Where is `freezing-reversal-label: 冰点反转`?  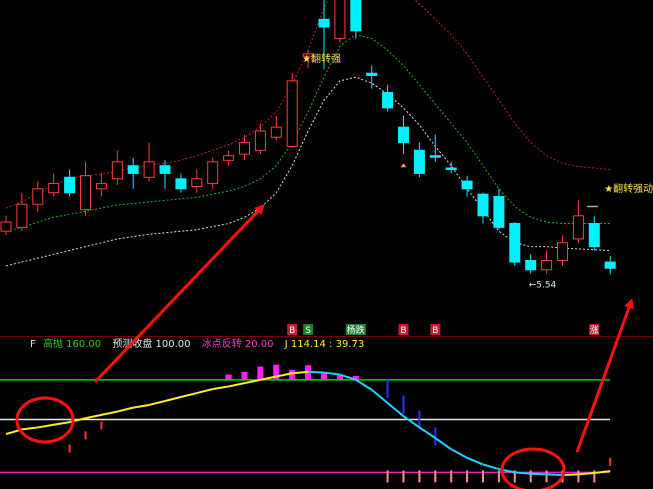 freezing-reversal-label: 冰点反转 is located at coordinates (221, 344).